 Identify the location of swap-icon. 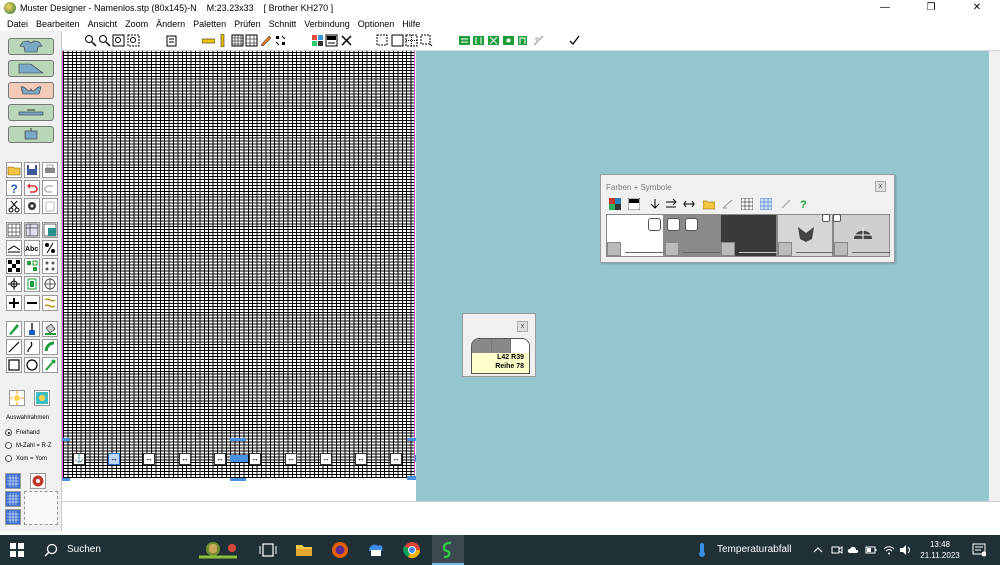
(671, 204).